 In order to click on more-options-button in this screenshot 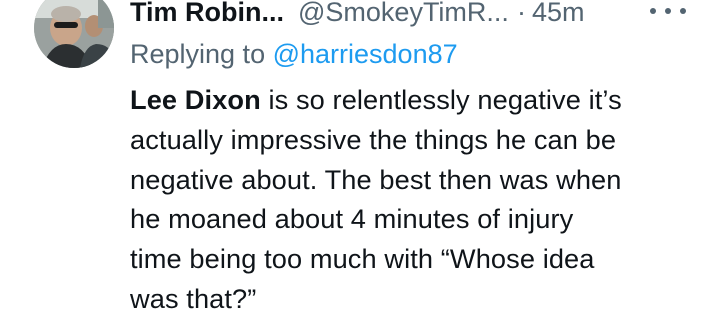, I will do `click(668, 11)`.